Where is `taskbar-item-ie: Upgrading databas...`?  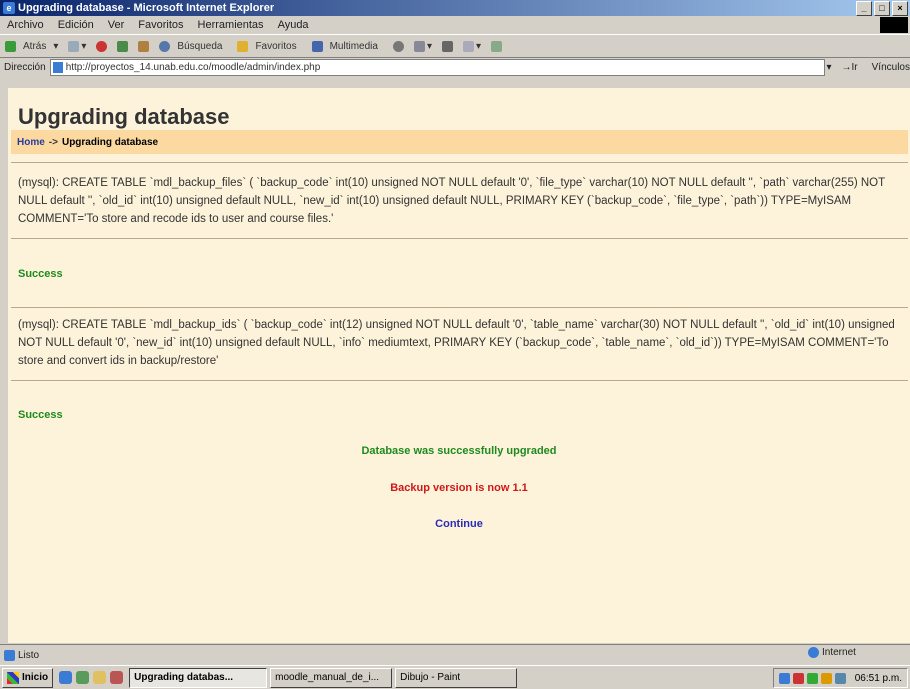
taskbar-item-ie: Upgrading databas... is located at coordinates (198, 677).